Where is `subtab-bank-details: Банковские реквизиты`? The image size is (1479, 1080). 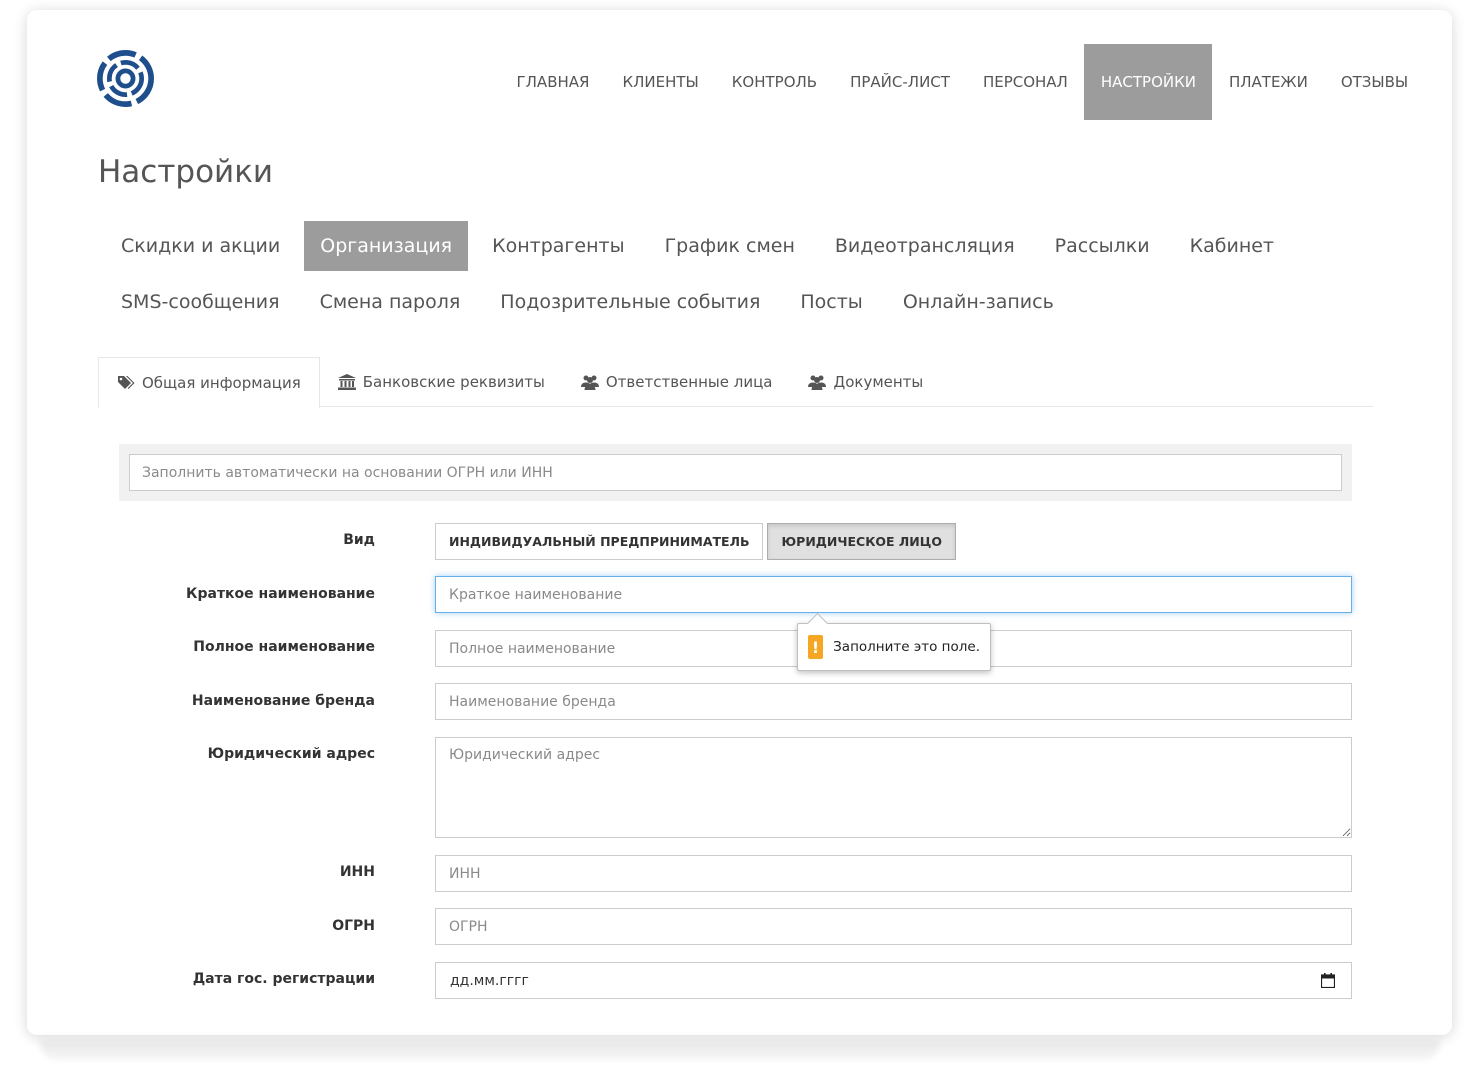 subtab-bank-details: Банковские реквизиты is located at coordinates (441, 382).